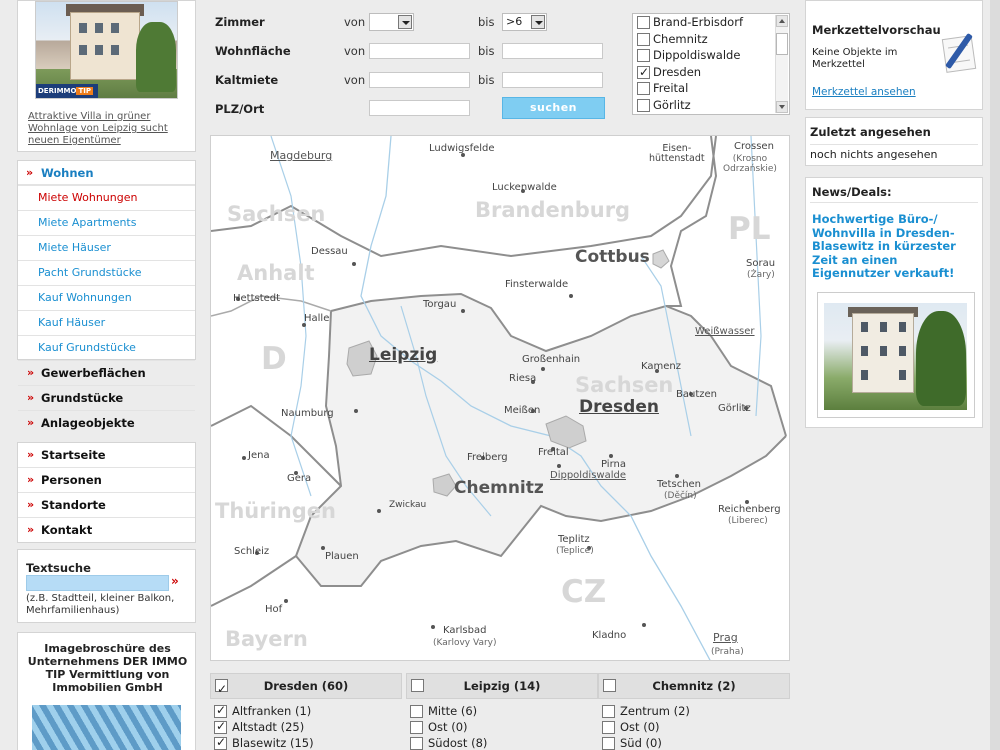  I want to click on district-item: Zentrum (2), so click(644, 712).